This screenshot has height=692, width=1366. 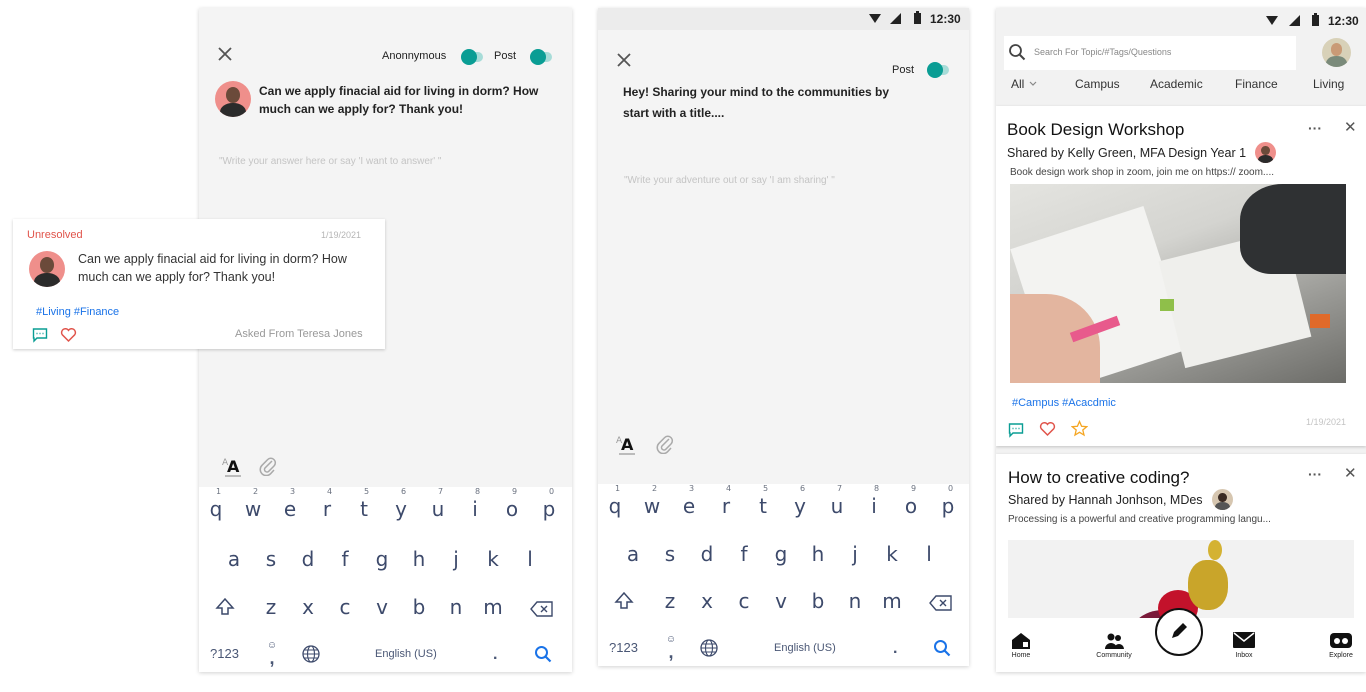 What do you see at coordinates (1179, 632) in the screenshot?
I see `compose-button` at bounding box center [1179, 632].